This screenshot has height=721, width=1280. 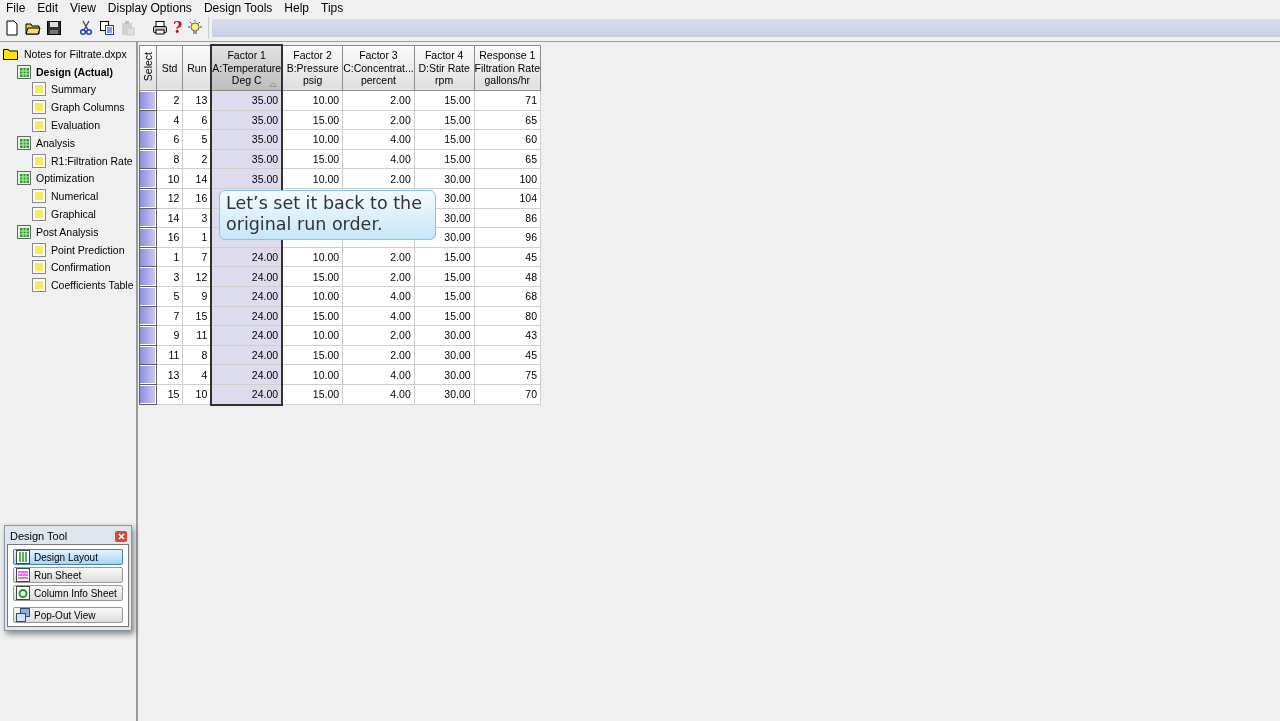 I want to click on printer-icon, so click(x=160, y=28).